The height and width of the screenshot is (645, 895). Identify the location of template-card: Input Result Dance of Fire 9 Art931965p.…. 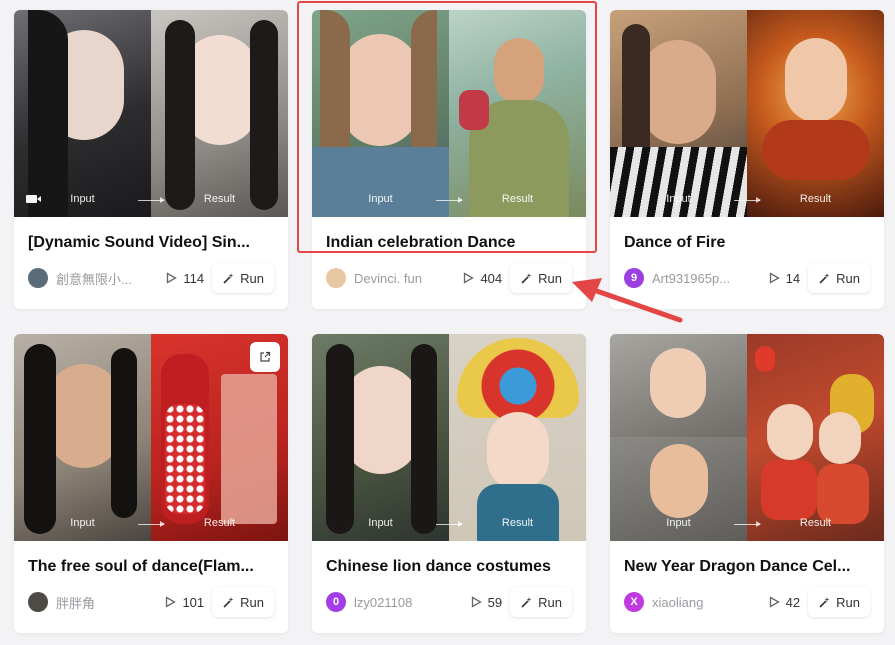
(747, 159).